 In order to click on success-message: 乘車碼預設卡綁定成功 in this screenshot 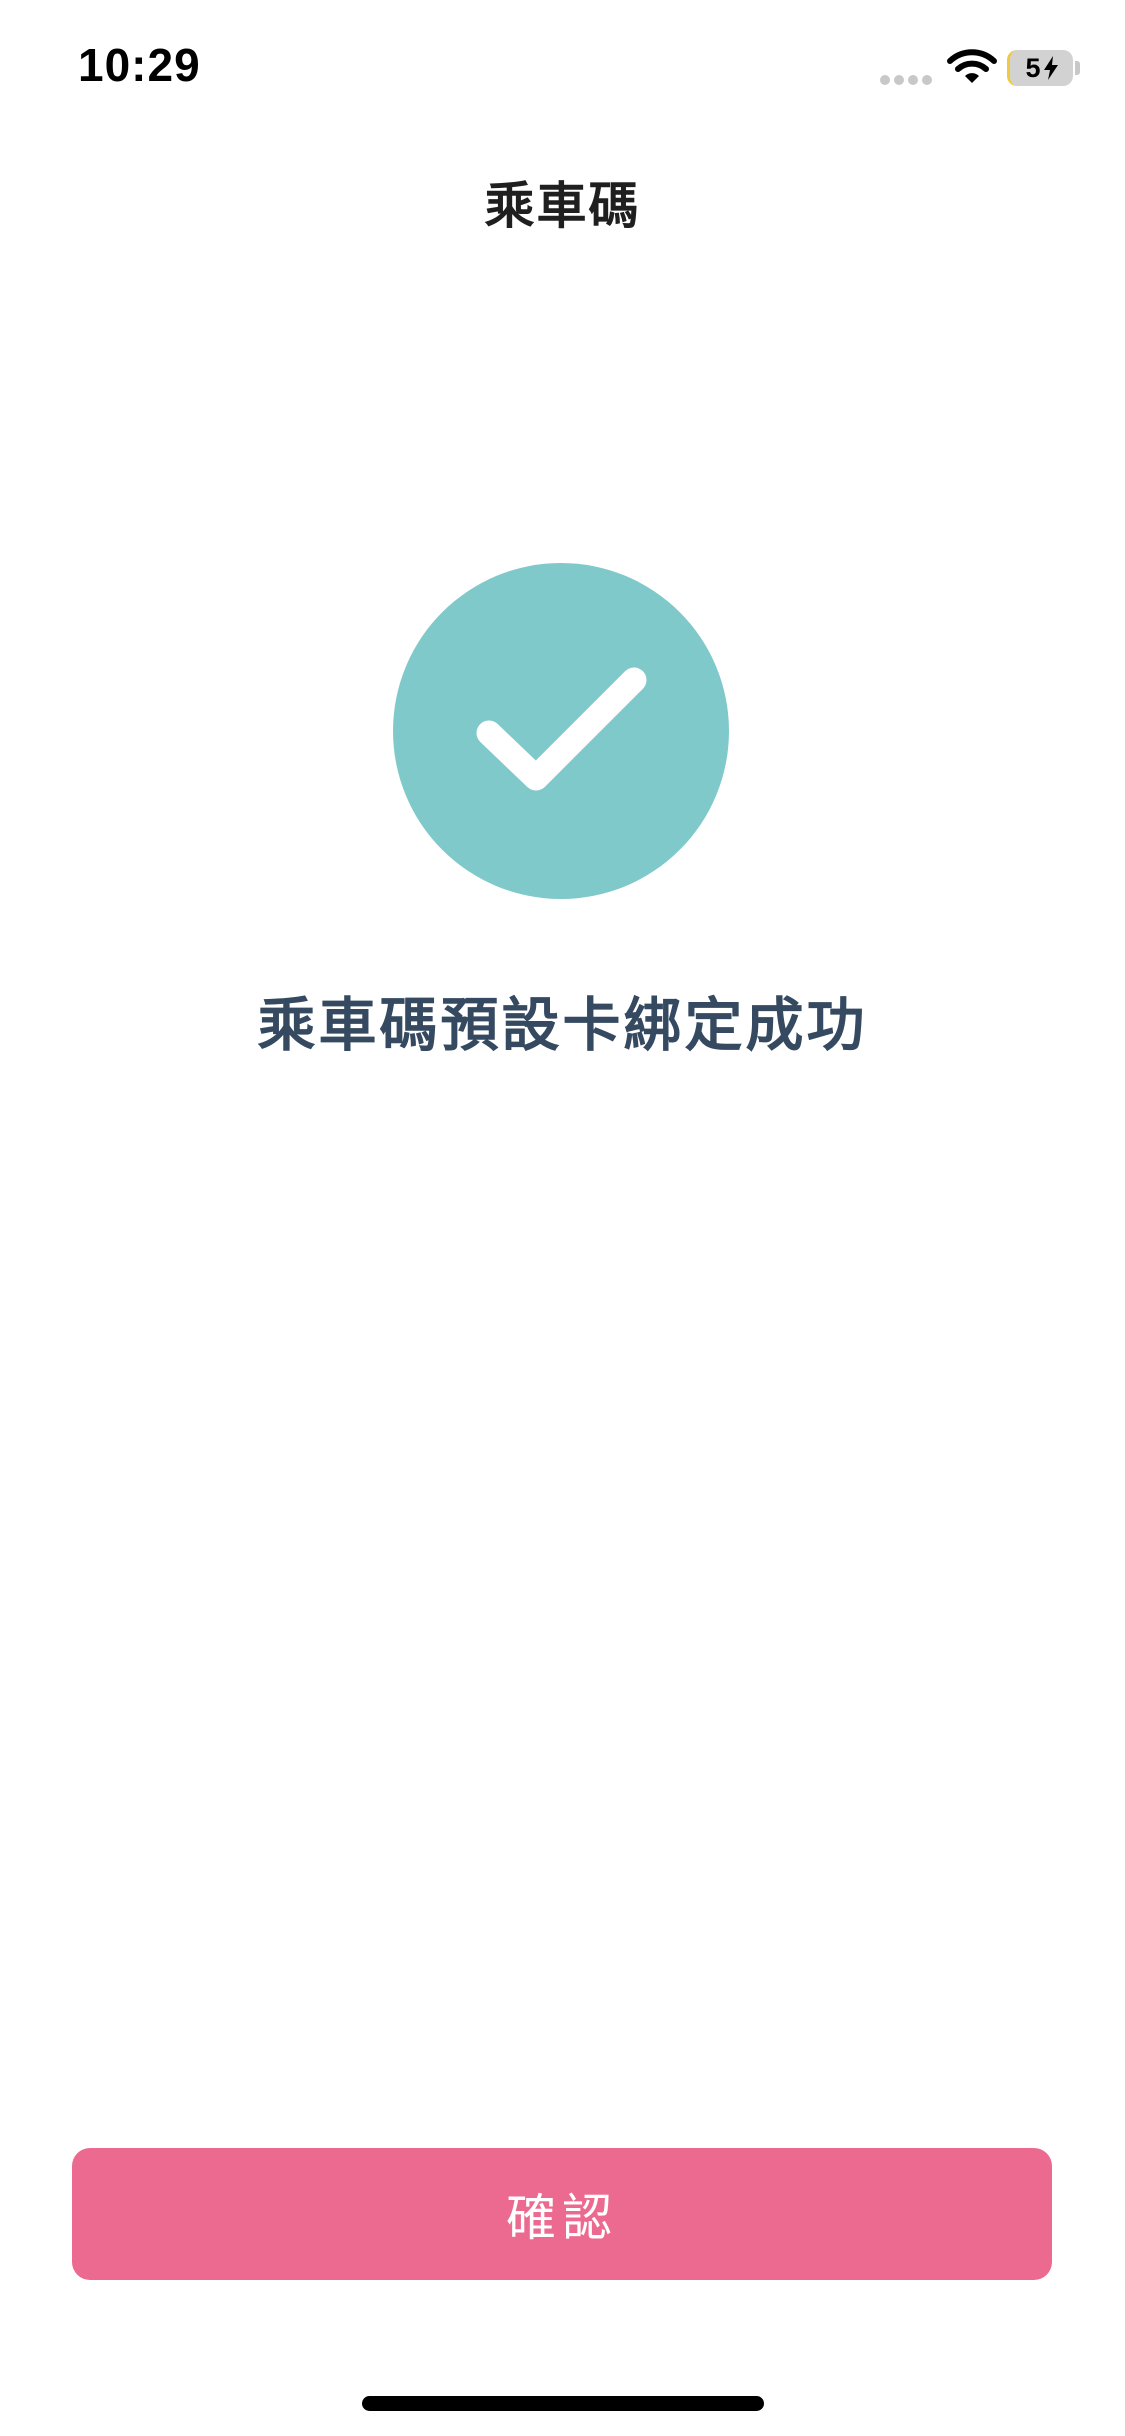, I will do `click(562, 1025)`.